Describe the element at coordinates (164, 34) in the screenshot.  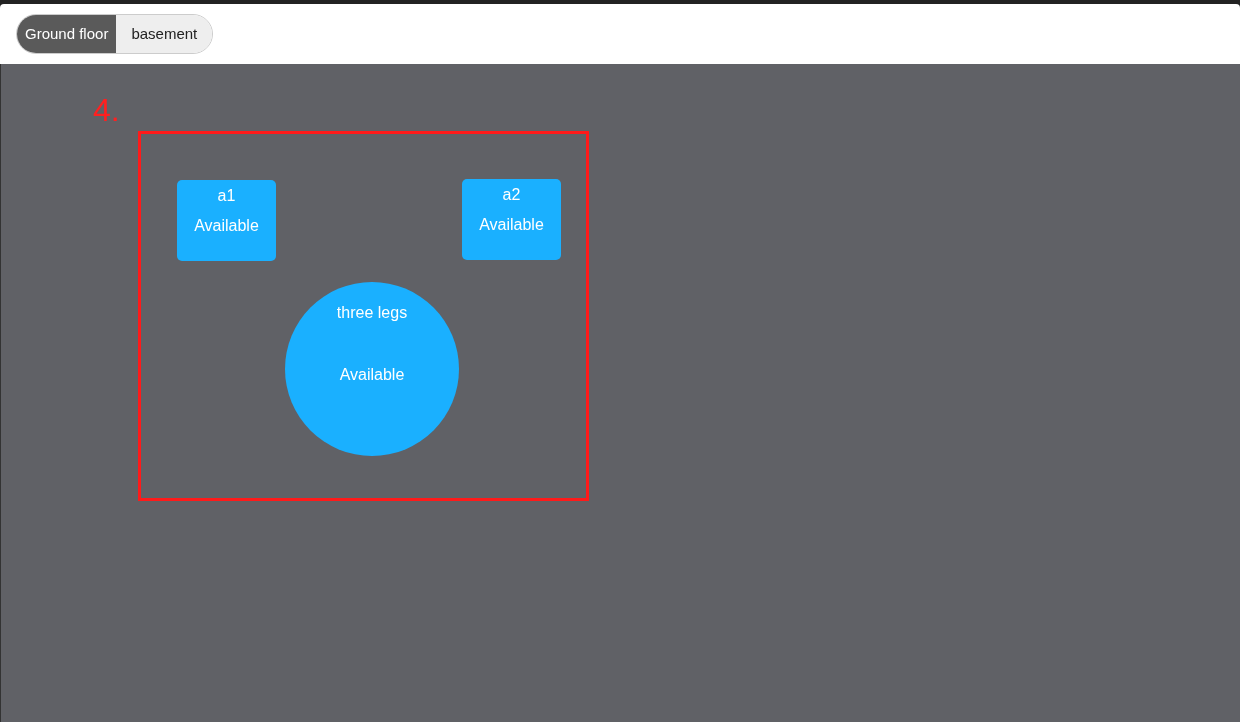
I see `floor-tab: basement` at that location.